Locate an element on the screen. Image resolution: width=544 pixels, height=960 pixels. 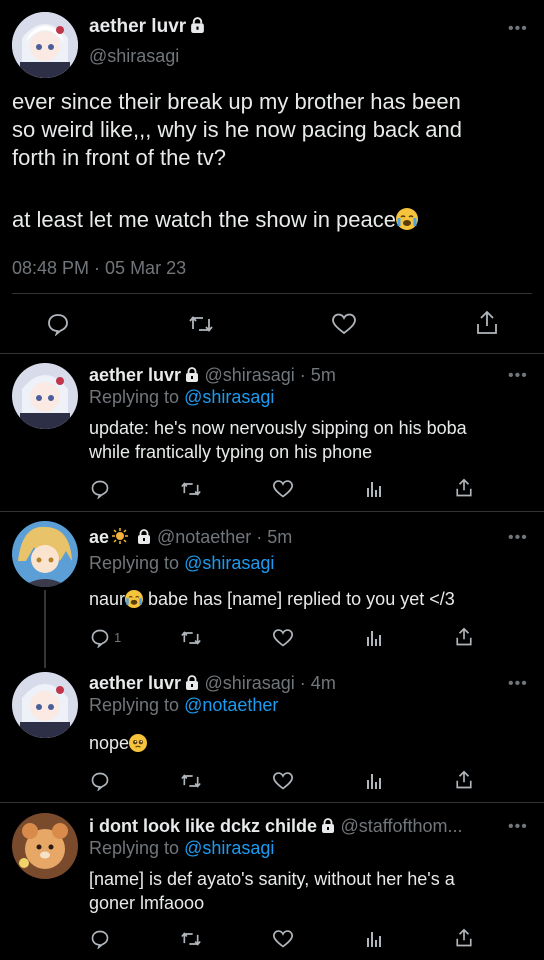
display-name: i dont look like dckz childe is located at coordinates (203, 826).